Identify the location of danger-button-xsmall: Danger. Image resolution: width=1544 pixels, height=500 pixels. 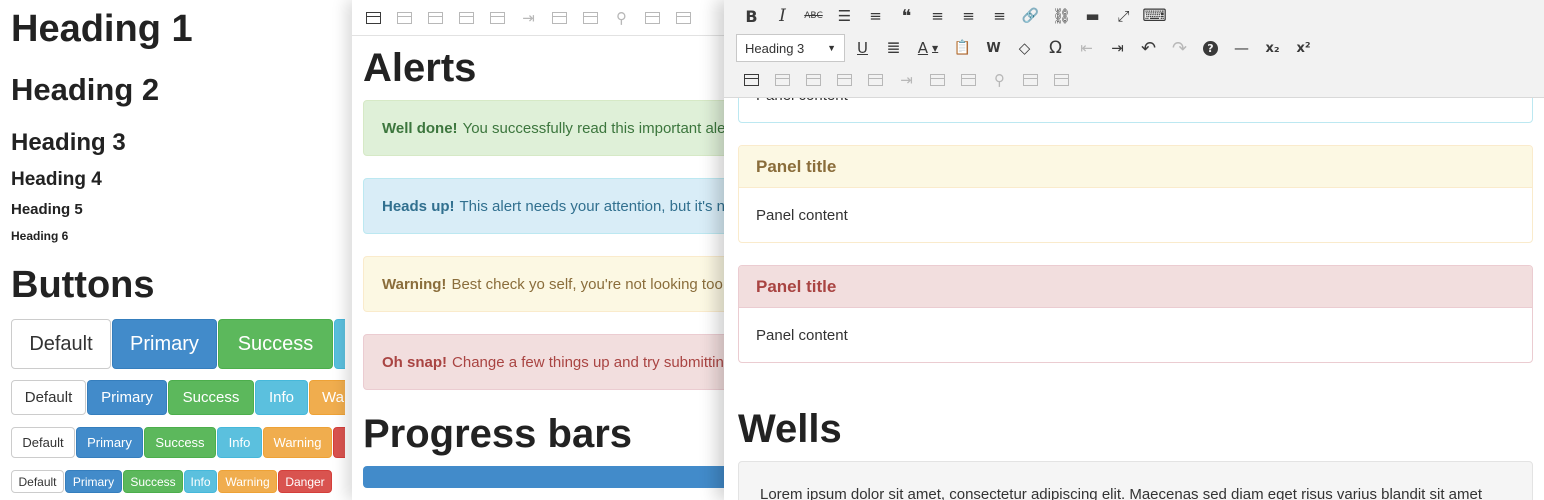
(305, 481).